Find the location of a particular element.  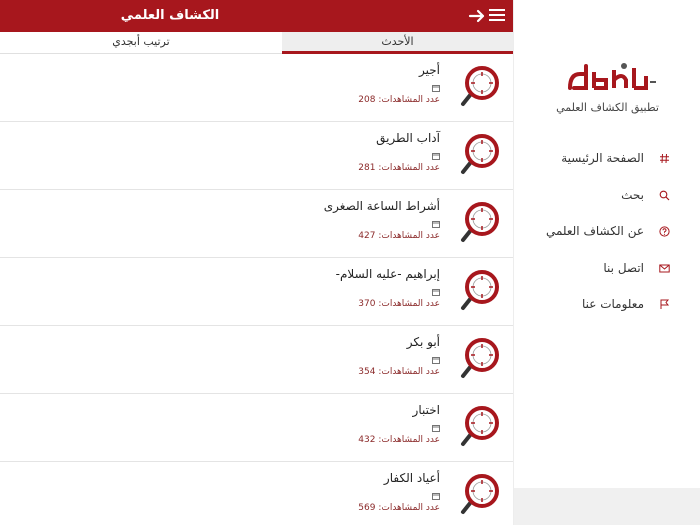

view-count: عدد المشاهدات: 354 is located at coordinates (399, 372).